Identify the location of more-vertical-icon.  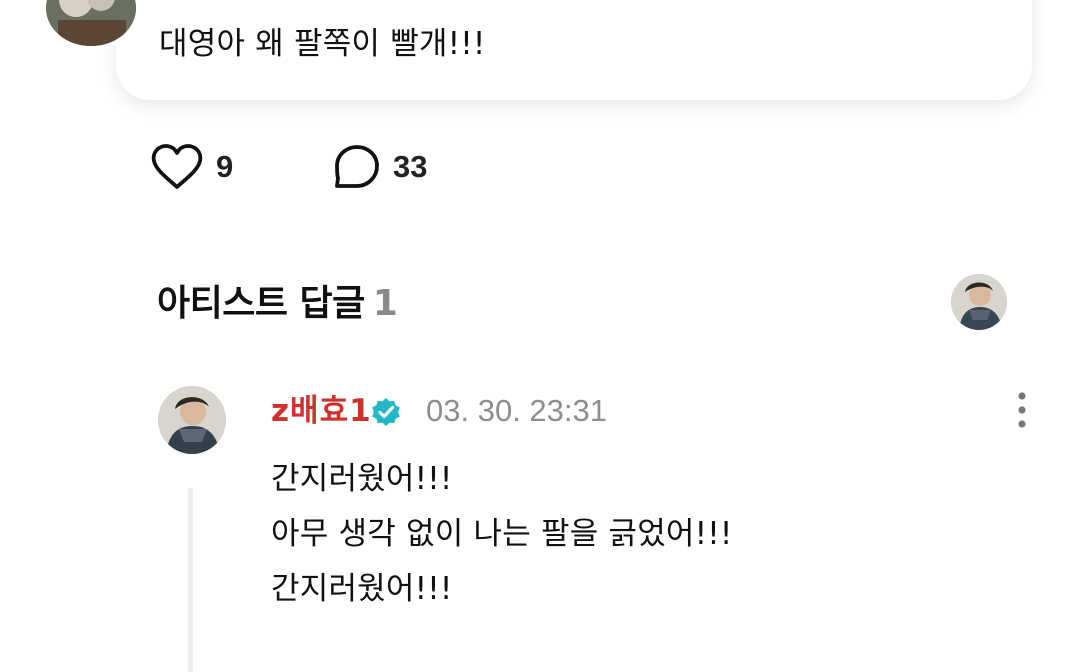
(1022, 410).